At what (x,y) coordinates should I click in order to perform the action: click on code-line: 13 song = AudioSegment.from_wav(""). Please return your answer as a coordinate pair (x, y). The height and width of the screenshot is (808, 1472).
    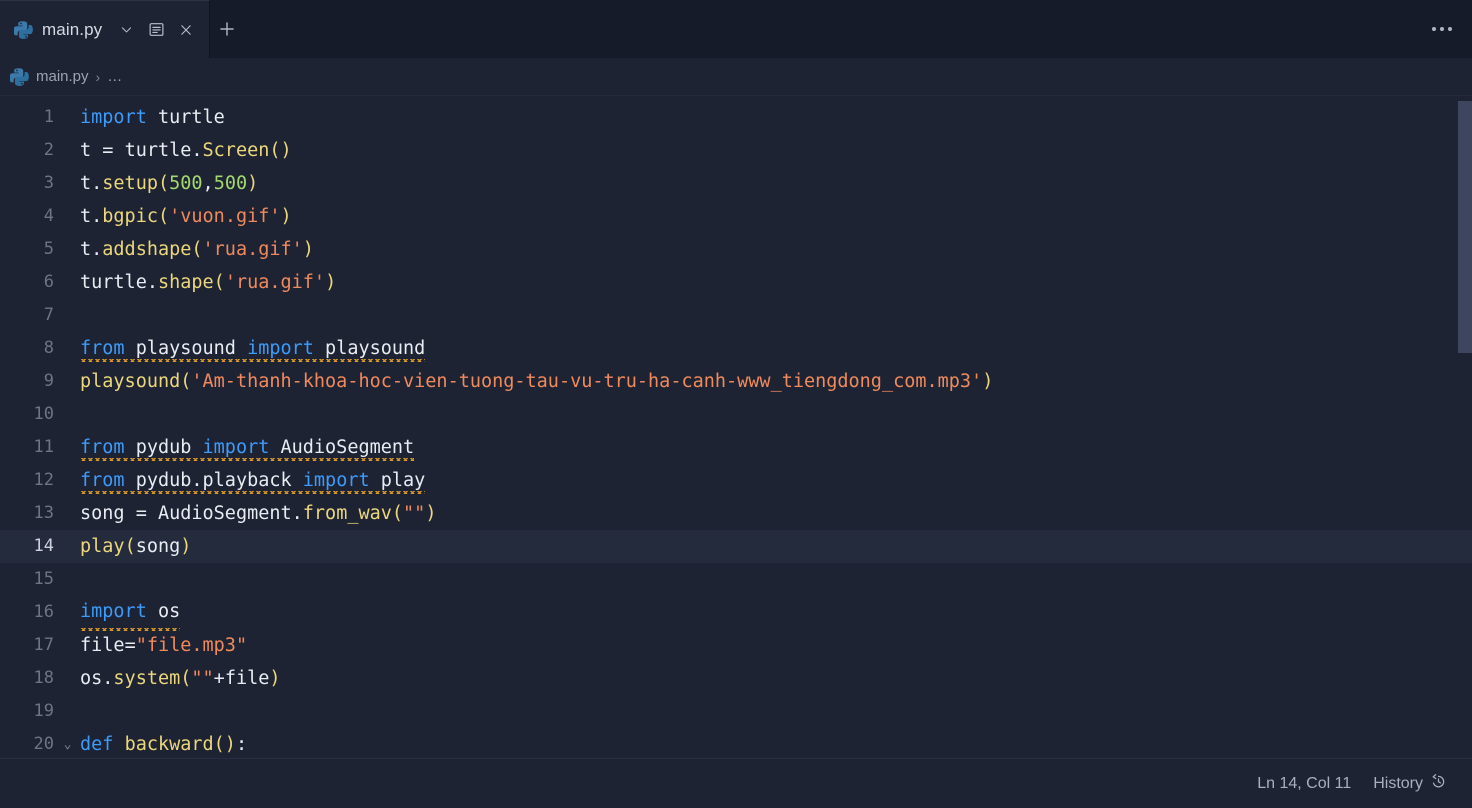
    Looking at the image, I should click on (736, 513).